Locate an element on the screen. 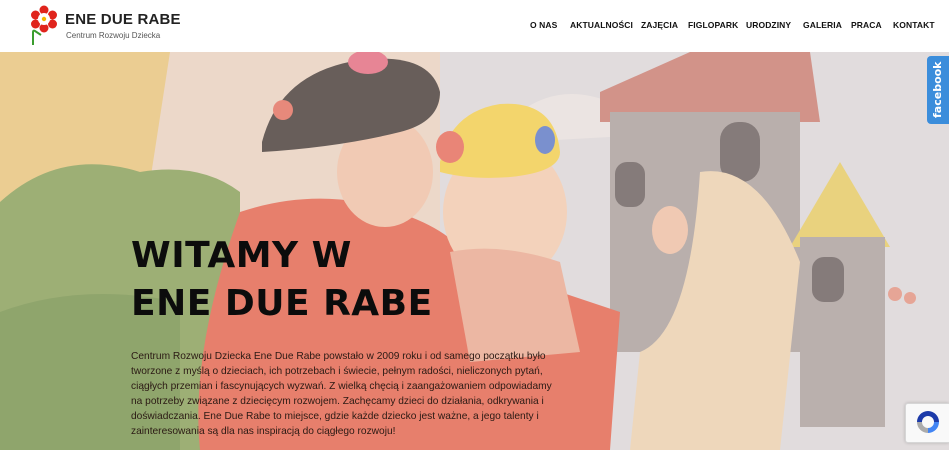 Image resolution: width=949 pixels, height=450 pixels. nav-item-zajecia: ZAJĘCIA is located at coordinates (659, 25).